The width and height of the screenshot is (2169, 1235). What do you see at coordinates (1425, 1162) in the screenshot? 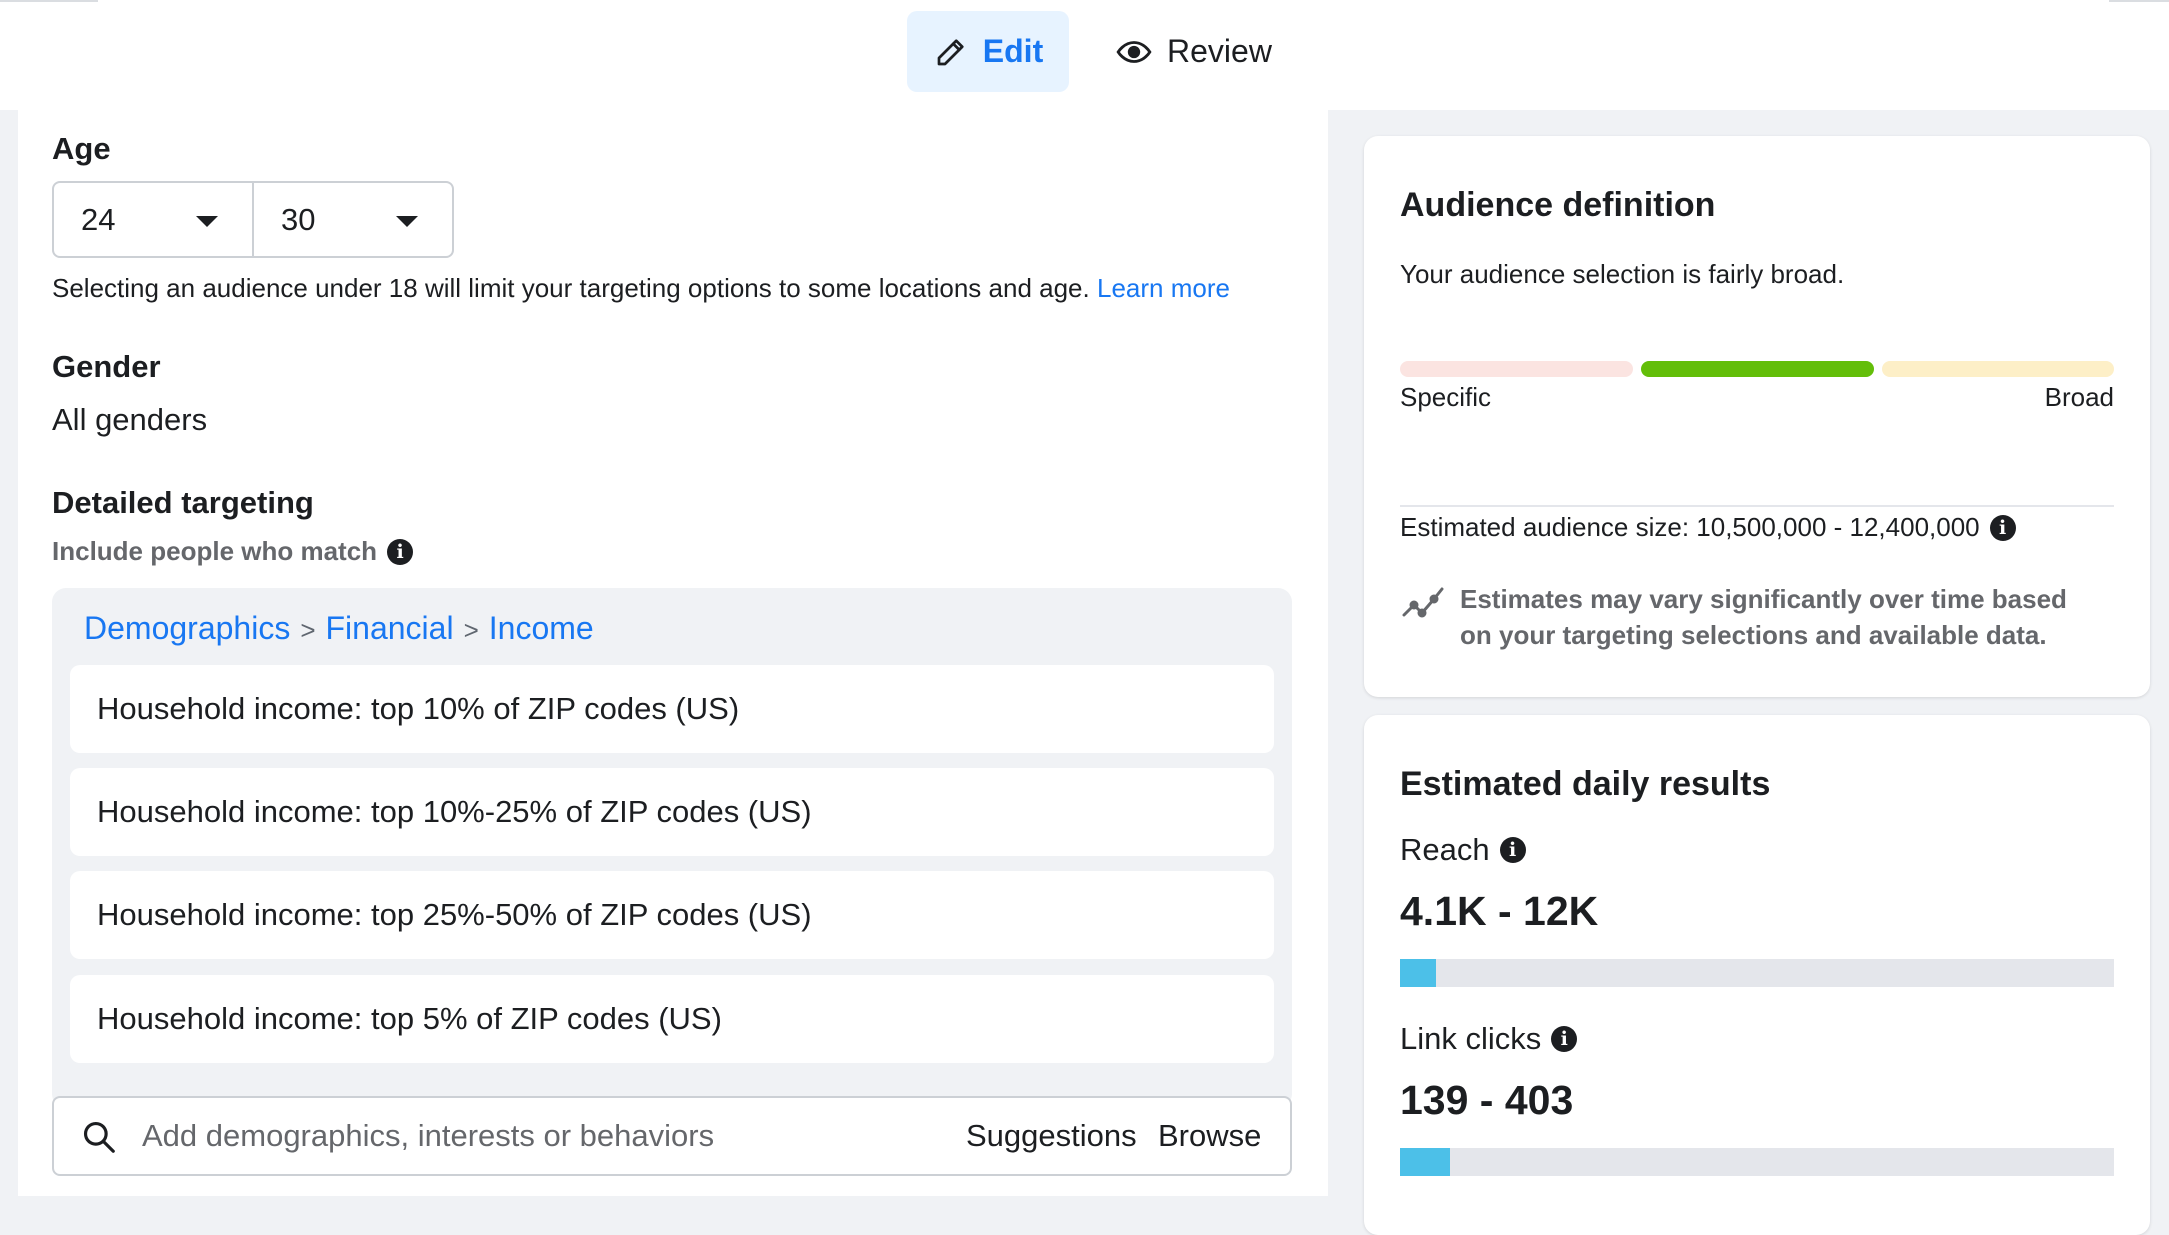
I see `link-clicks-bar-fill` at bounding box center [1425, 1162].